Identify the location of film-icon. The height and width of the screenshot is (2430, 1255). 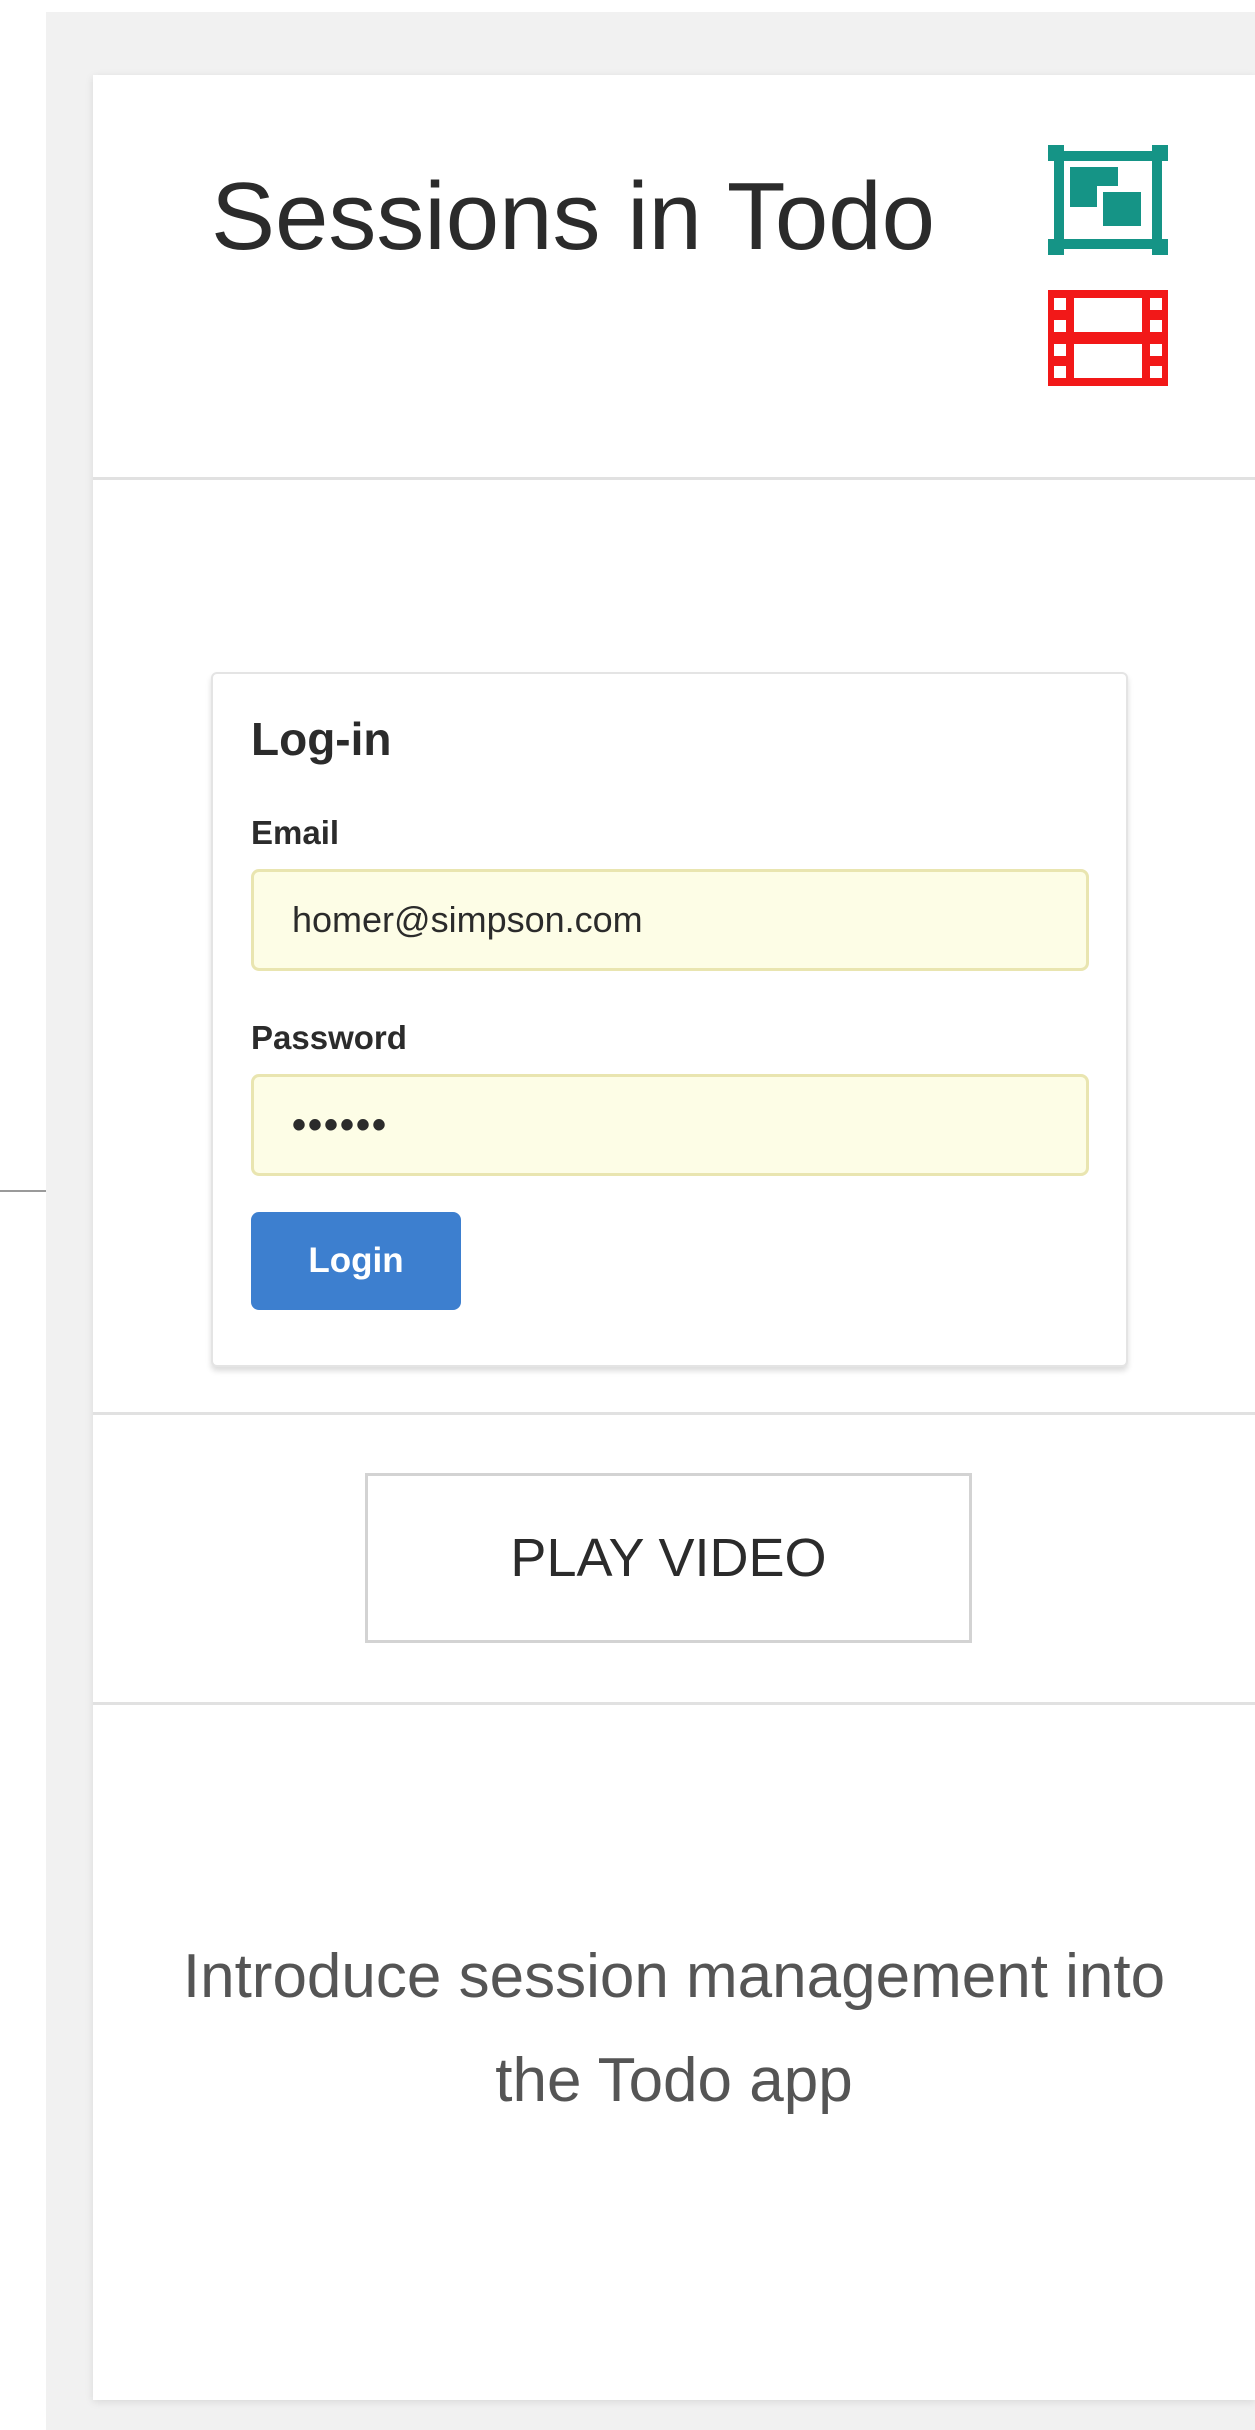
(1108, 345).